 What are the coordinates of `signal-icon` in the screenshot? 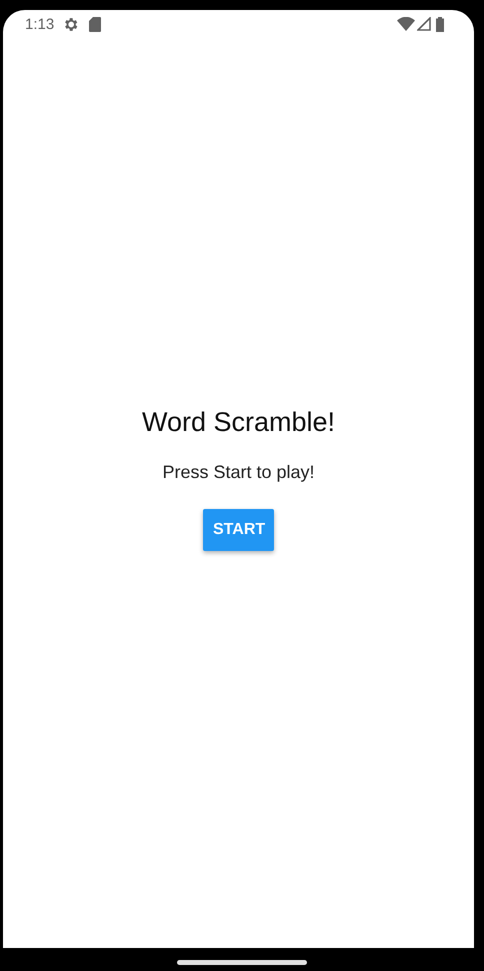 It's located at (424, 24).